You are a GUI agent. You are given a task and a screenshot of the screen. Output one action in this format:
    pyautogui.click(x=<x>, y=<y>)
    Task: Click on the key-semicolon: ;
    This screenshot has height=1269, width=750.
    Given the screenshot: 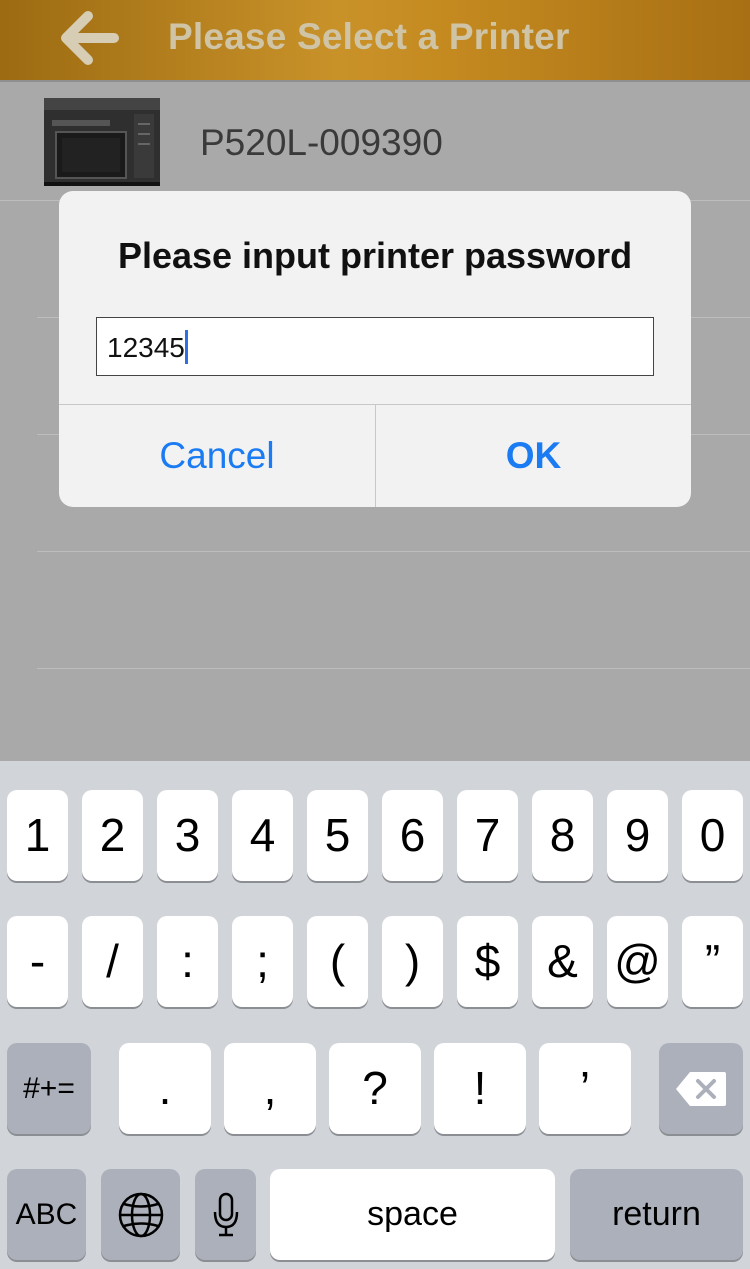 What is the action you would take?
    pyautogui.click(x=262, y=961)
    